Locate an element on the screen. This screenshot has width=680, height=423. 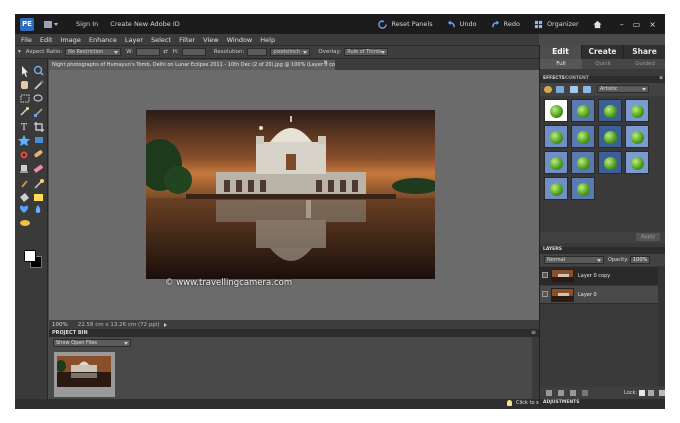
zoom-level: 100% is located at coordinates (60, 325).